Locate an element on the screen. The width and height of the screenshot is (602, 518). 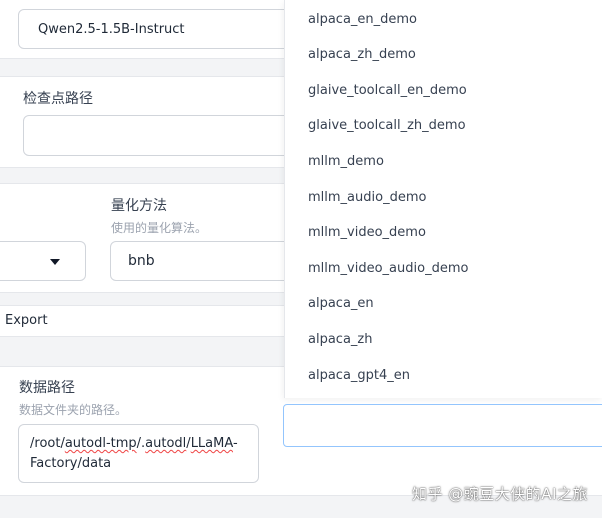
dropdown-option: alpaca_en_demo is located at coordinates (362, 19).